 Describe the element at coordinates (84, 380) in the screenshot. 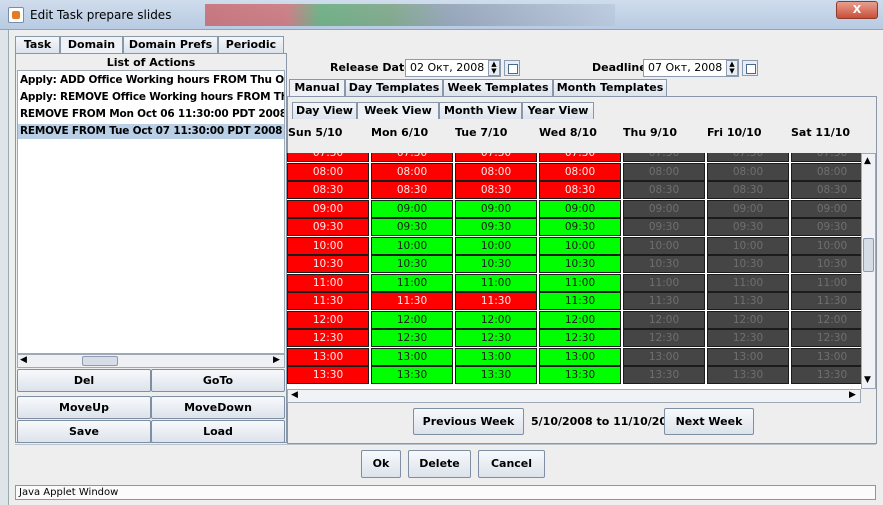

I see `del-button: Del` at that location.